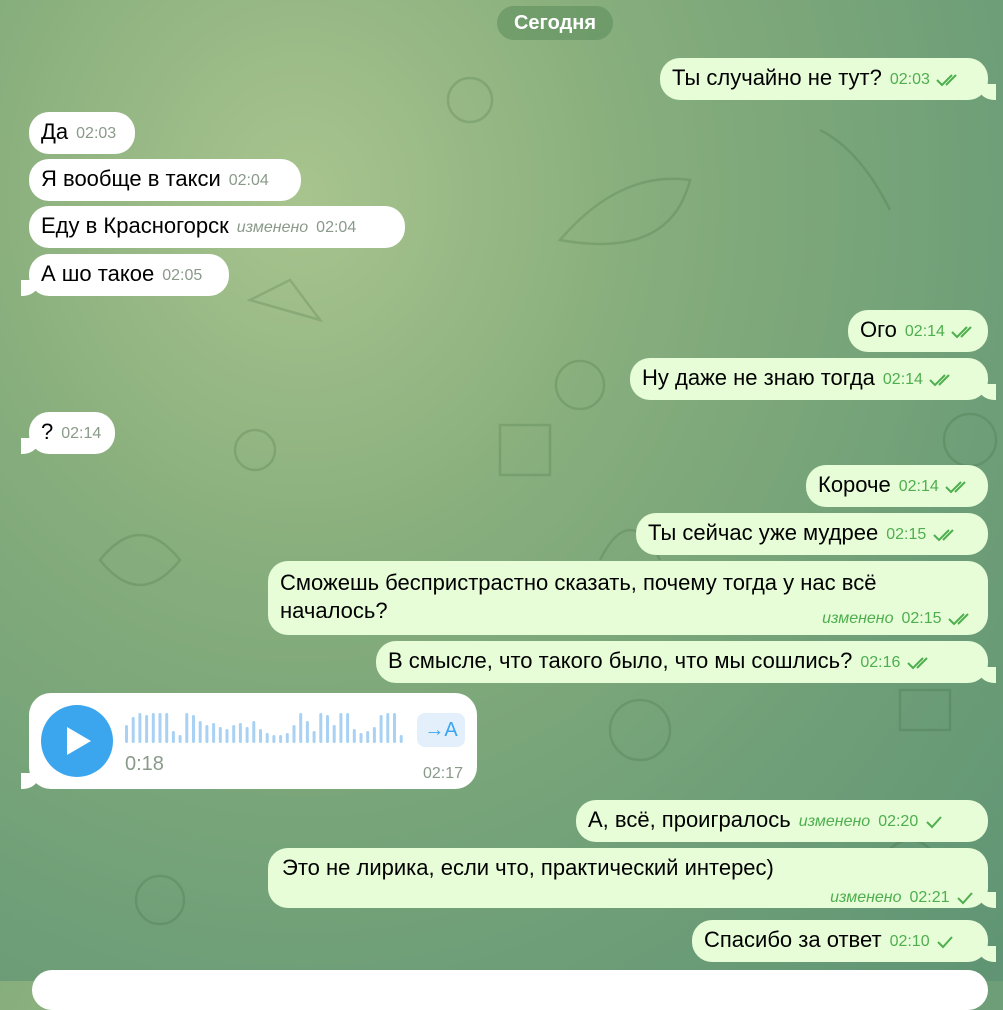  What do you see at coordinates (249, 181) in the screenshot?
I see `message-meta: 02:04` at bounding box center [249, 181].